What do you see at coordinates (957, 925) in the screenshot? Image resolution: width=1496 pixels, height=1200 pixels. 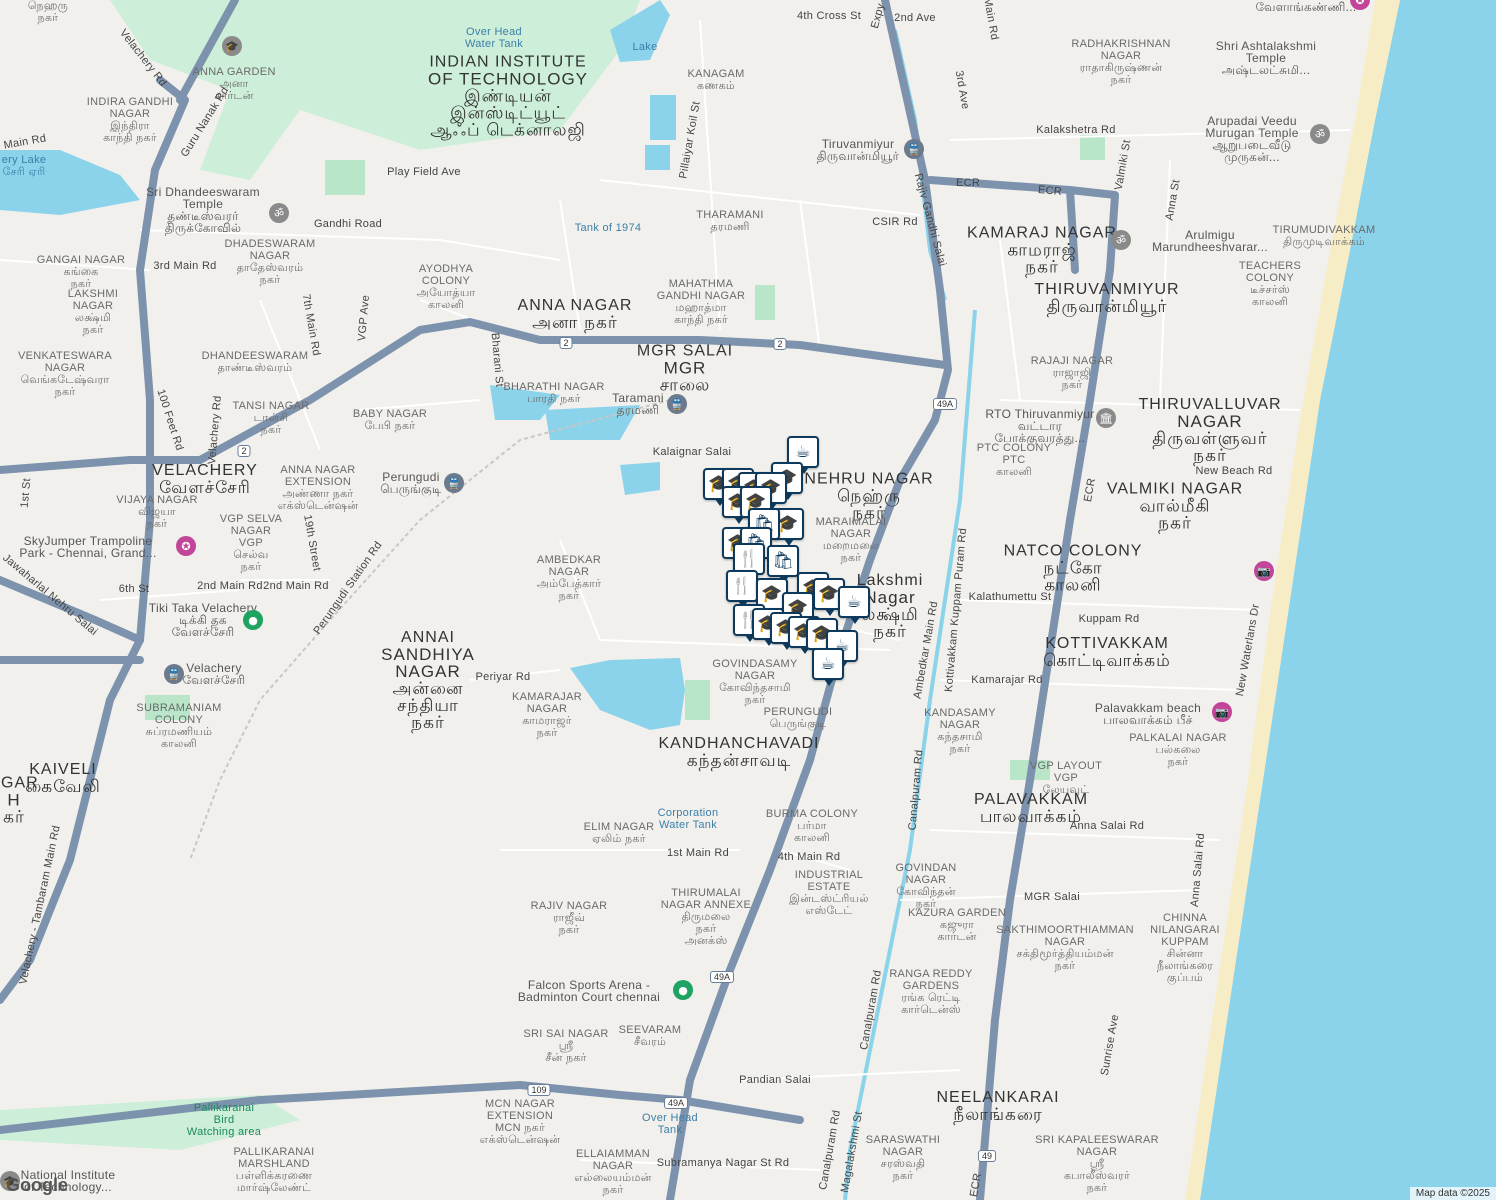 I see `map-label-kazura: KAZURA GARDEN கஜுரா கார்டன்` at bounding box center [957, 925].